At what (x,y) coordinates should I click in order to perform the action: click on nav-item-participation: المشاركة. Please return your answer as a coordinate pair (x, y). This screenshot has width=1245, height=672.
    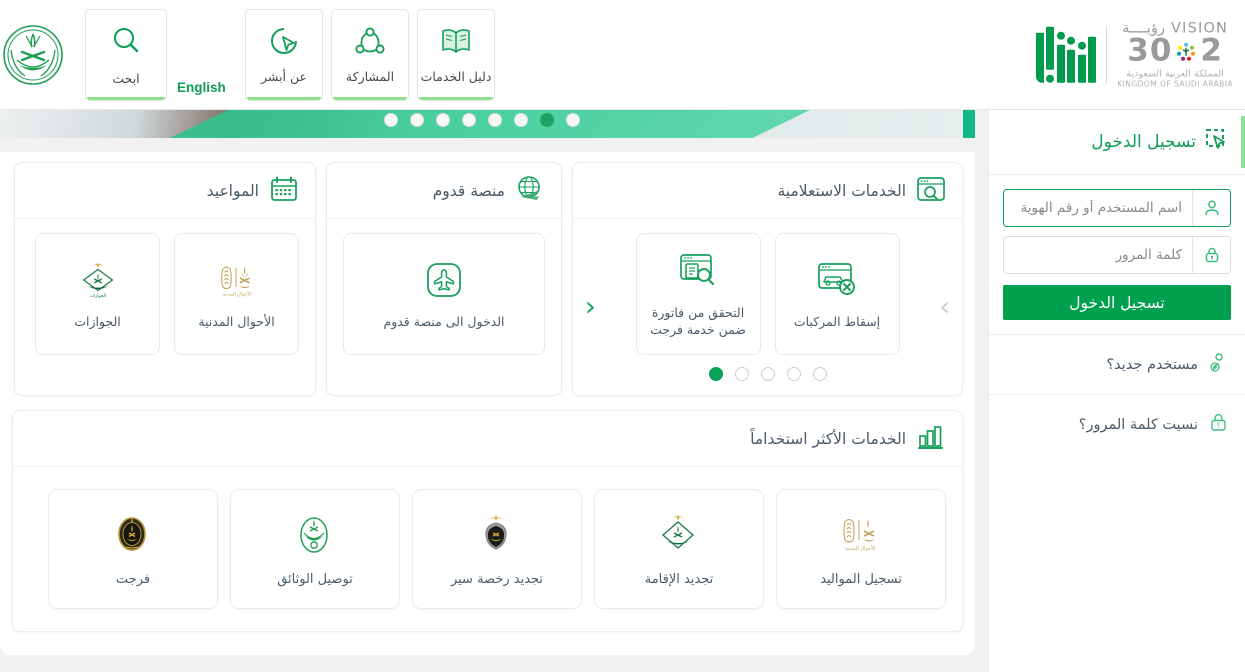
    Looking at the image, I should click on (370, 55).